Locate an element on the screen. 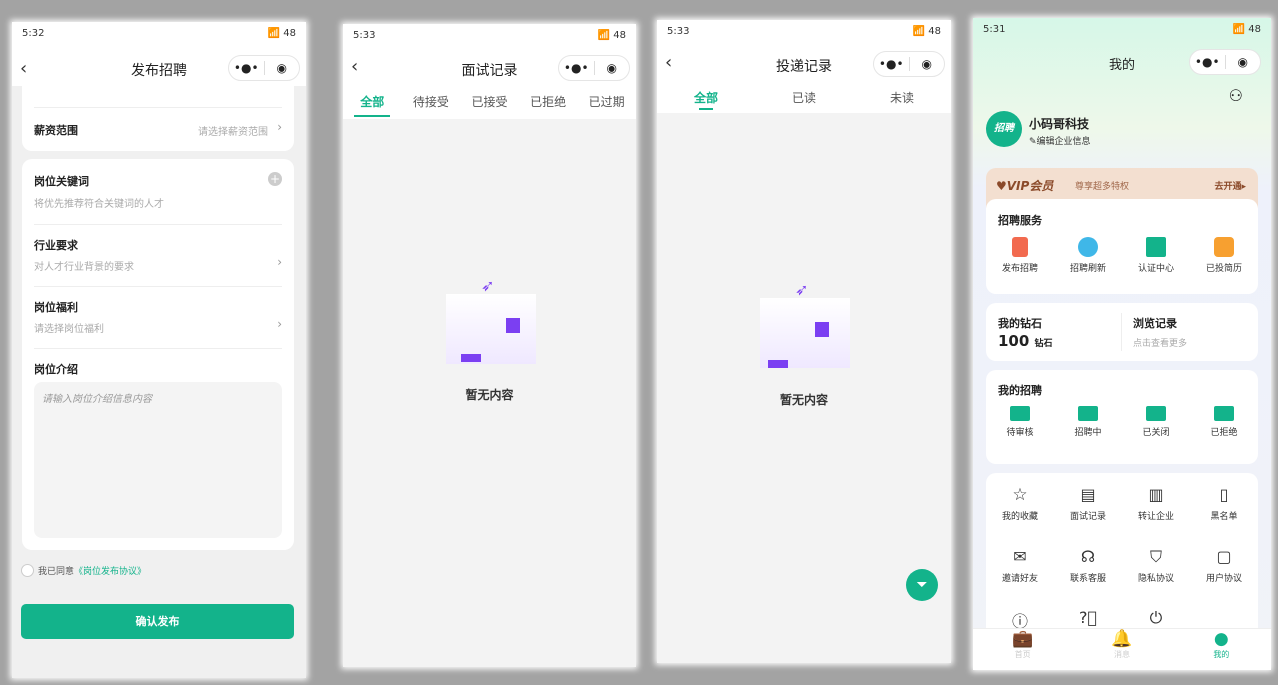 Image resolution: width=1278 pixels, height=685 pixels. tab-expired: 已过期 is located at coordinates (606, 101).